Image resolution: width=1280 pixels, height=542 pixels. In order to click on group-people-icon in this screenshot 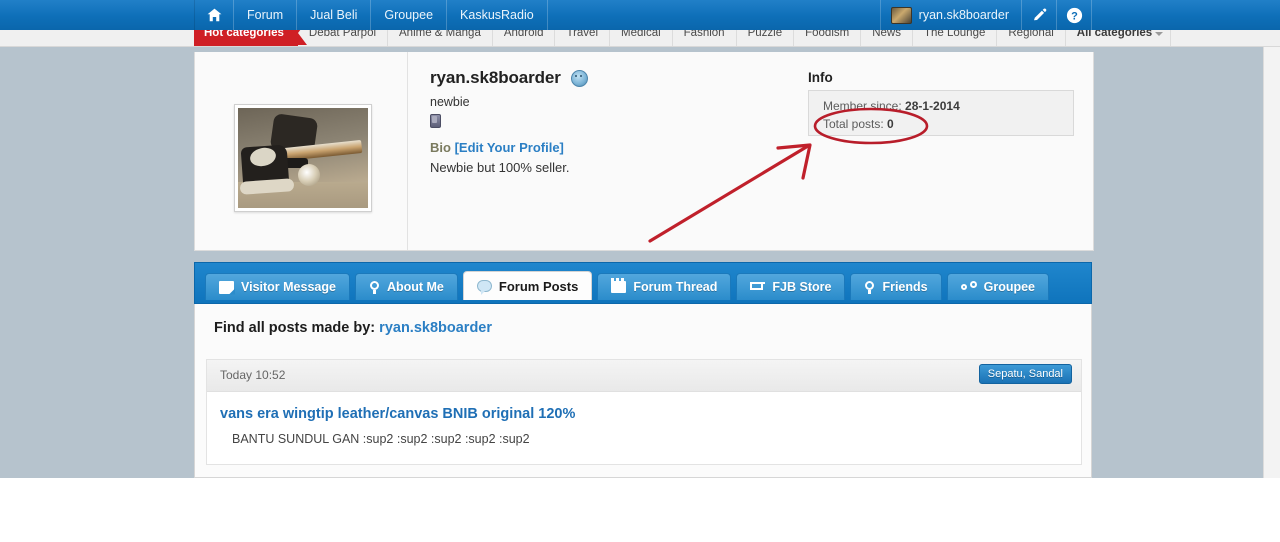, I will do `click(968, 287)`.